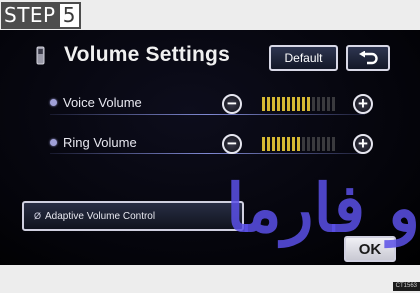  I want to click on voice-volume-decrease-button: −, so click(232, 104).